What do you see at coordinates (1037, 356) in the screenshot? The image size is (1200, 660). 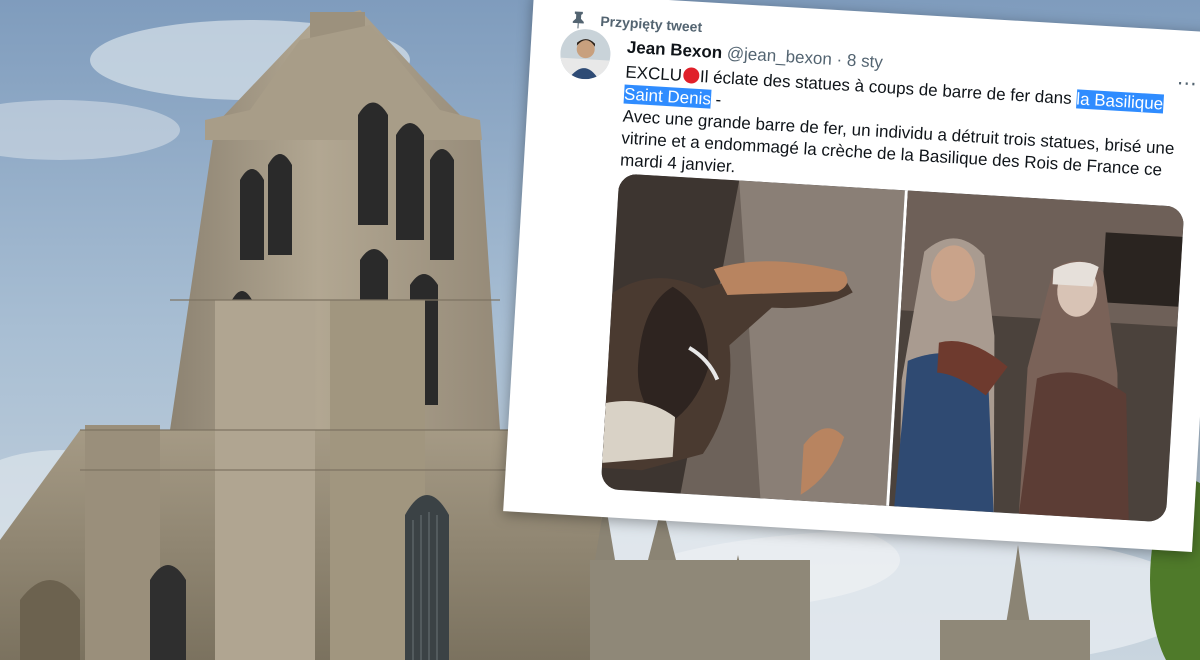 I see `media-photo-right` at bounding box center [1037, 356].